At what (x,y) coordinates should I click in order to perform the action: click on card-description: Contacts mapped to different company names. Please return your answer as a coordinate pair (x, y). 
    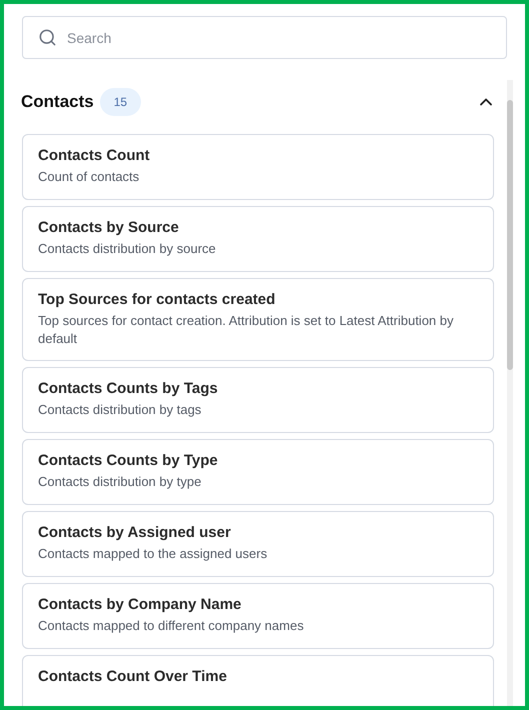
    Looking at the image, I should click on (171, 626).